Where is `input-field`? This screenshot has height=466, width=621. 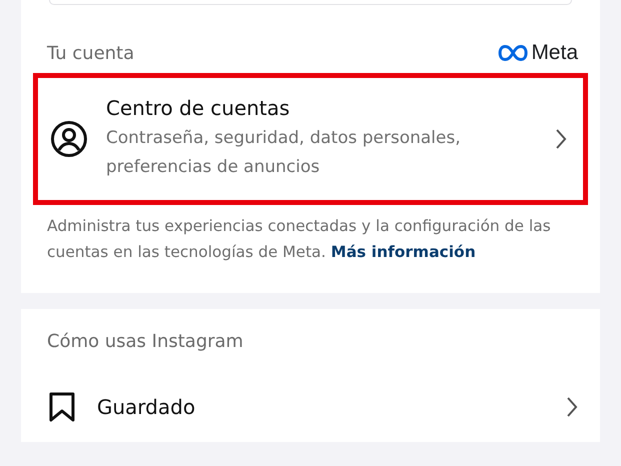
input-field is located at coordinates (310, 2).